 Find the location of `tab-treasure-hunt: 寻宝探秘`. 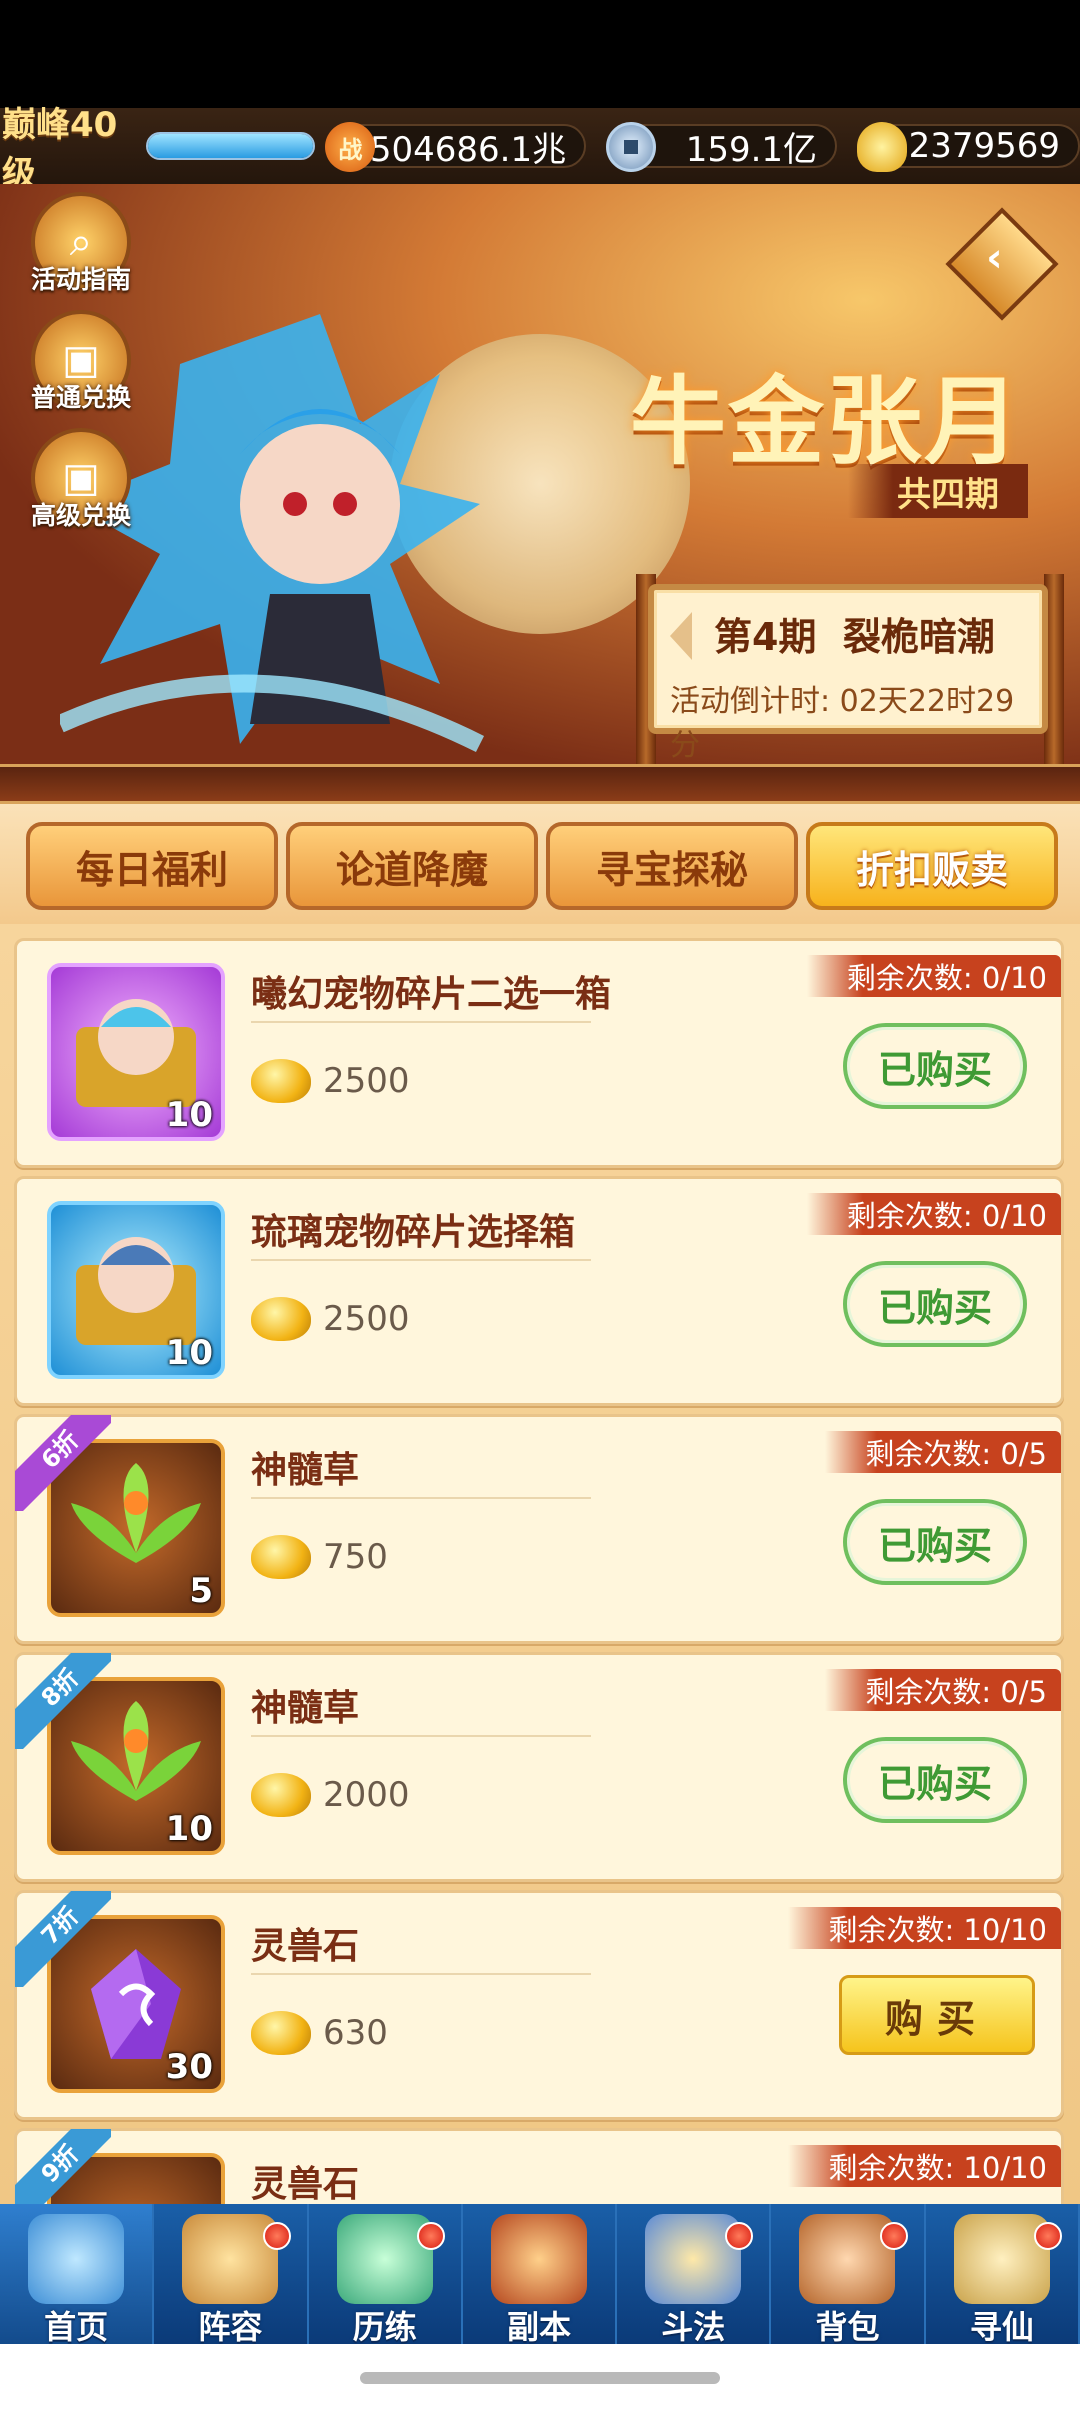

tab-treasure-hunt: 寻宝探秘 is located at coordinates (672, 866).